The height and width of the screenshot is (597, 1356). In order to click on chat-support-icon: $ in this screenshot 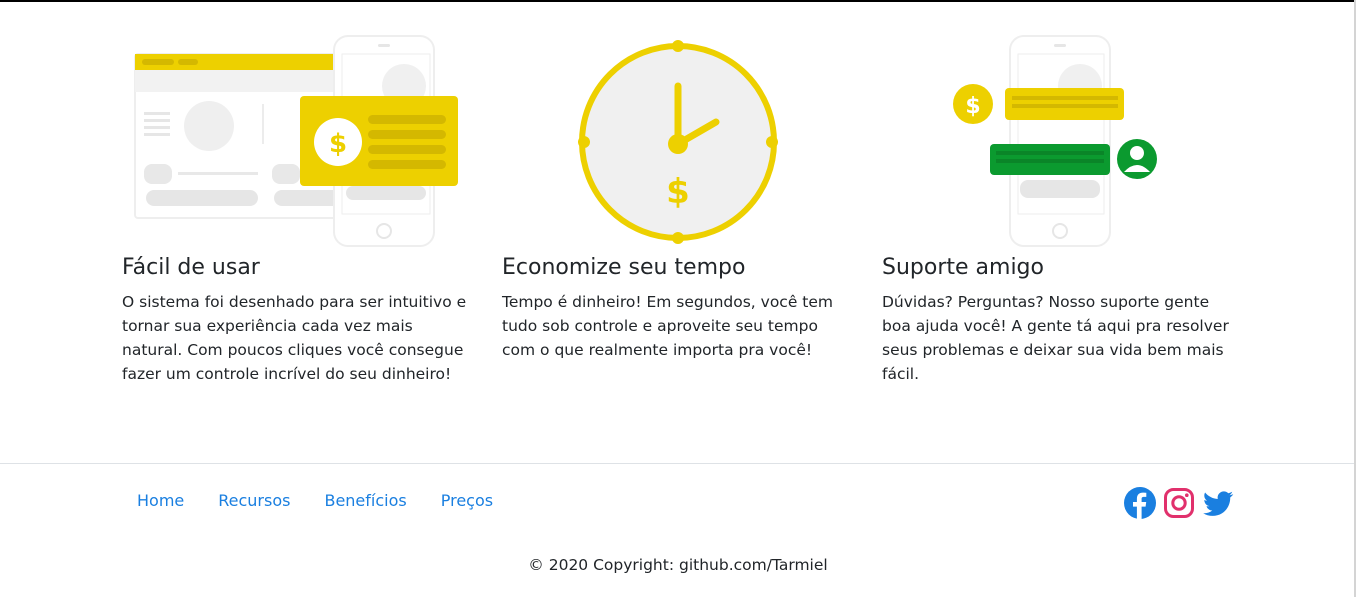, I will do `click(1055, 141)`.